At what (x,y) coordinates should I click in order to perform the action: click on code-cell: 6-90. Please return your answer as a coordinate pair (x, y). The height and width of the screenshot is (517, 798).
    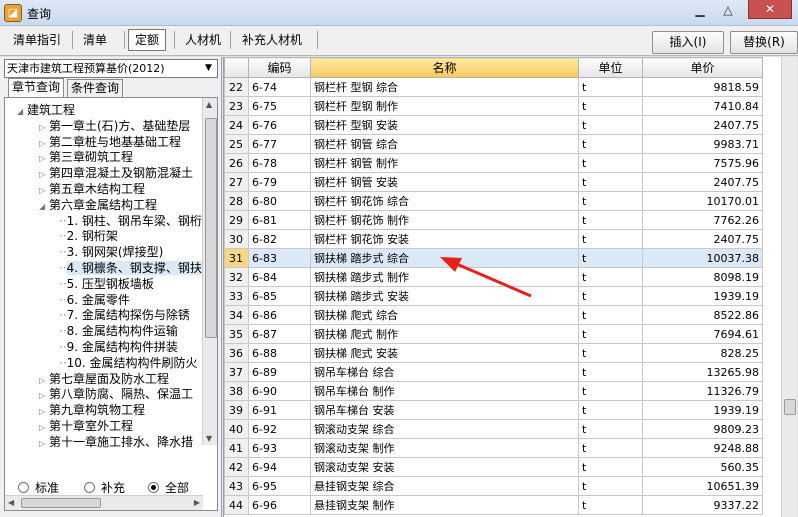
    Looking at the image, I should click on (279, 391).